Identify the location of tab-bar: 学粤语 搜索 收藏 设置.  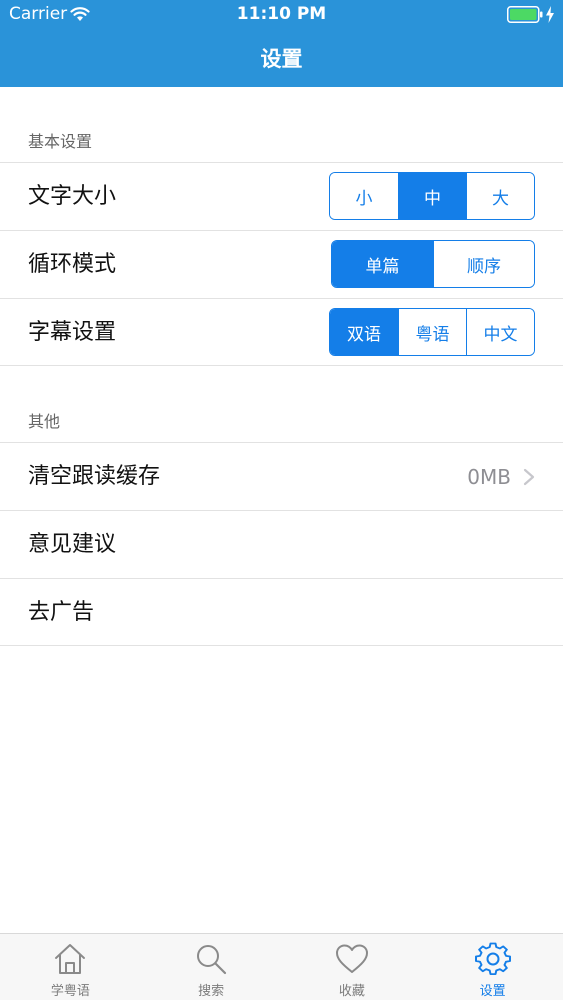
(281, 966).